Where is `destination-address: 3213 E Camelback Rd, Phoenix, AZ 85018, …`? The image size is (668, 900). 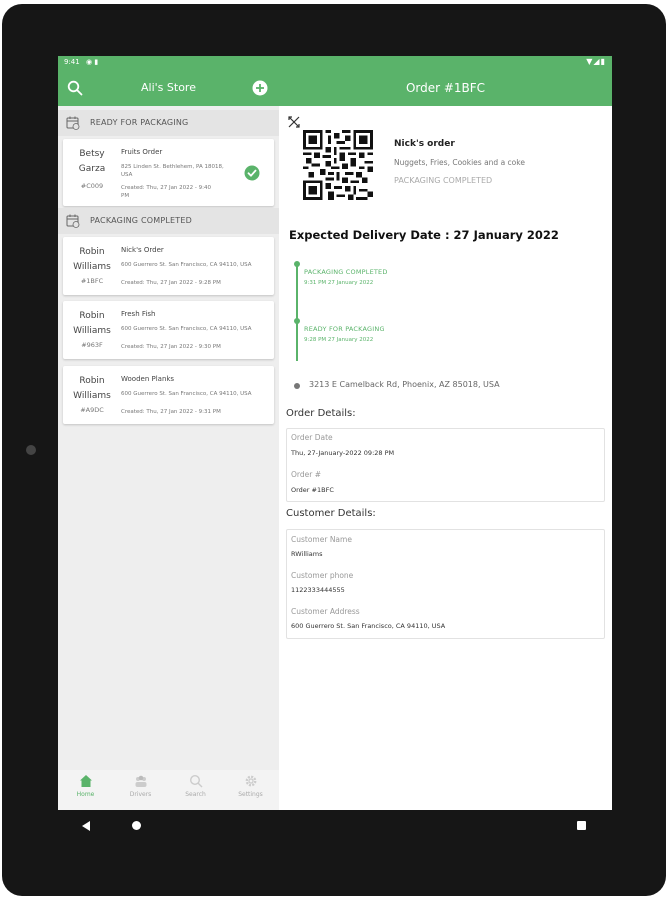
destination-address: 3213 E Camelback Rd, Phoenix, AZ 85018, … is located at coordinates (404, 384).